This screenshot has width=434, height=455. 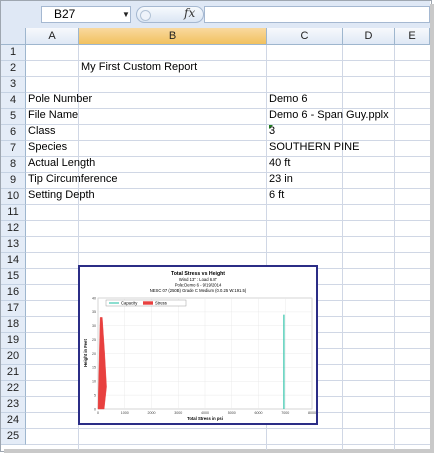 What do you see at coordinates (13, 373) in the screenshot?
I see `row-header-21: 21` at bounding box center [13, 373].